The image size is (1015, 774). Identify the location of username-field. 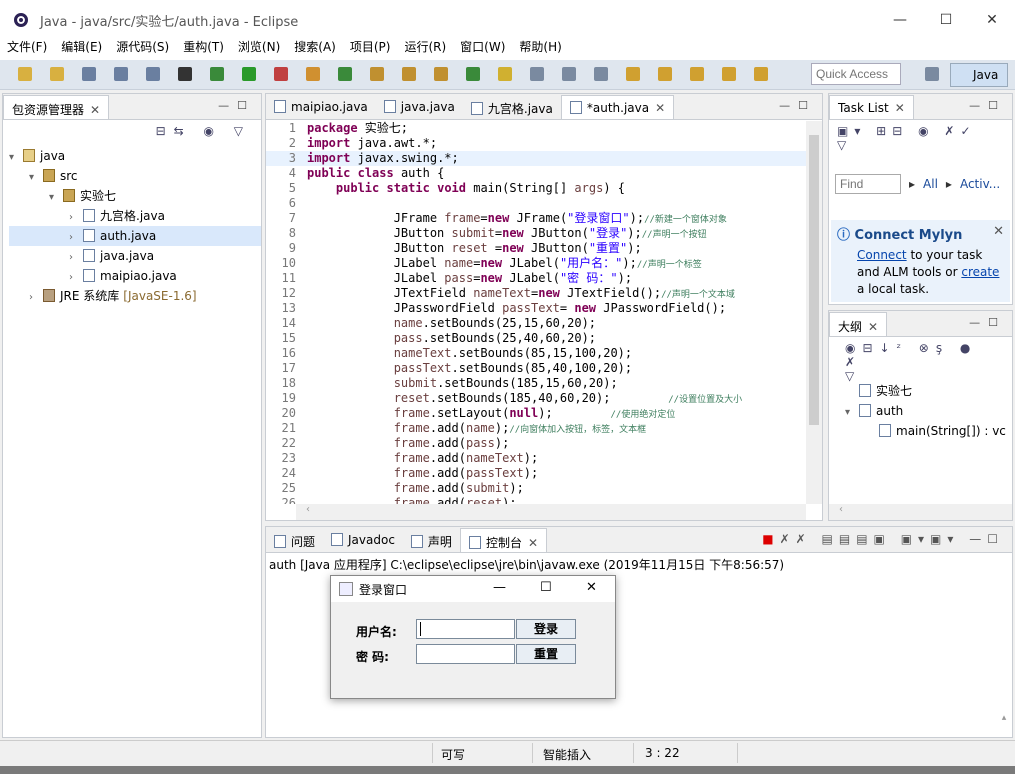
(465, 629).